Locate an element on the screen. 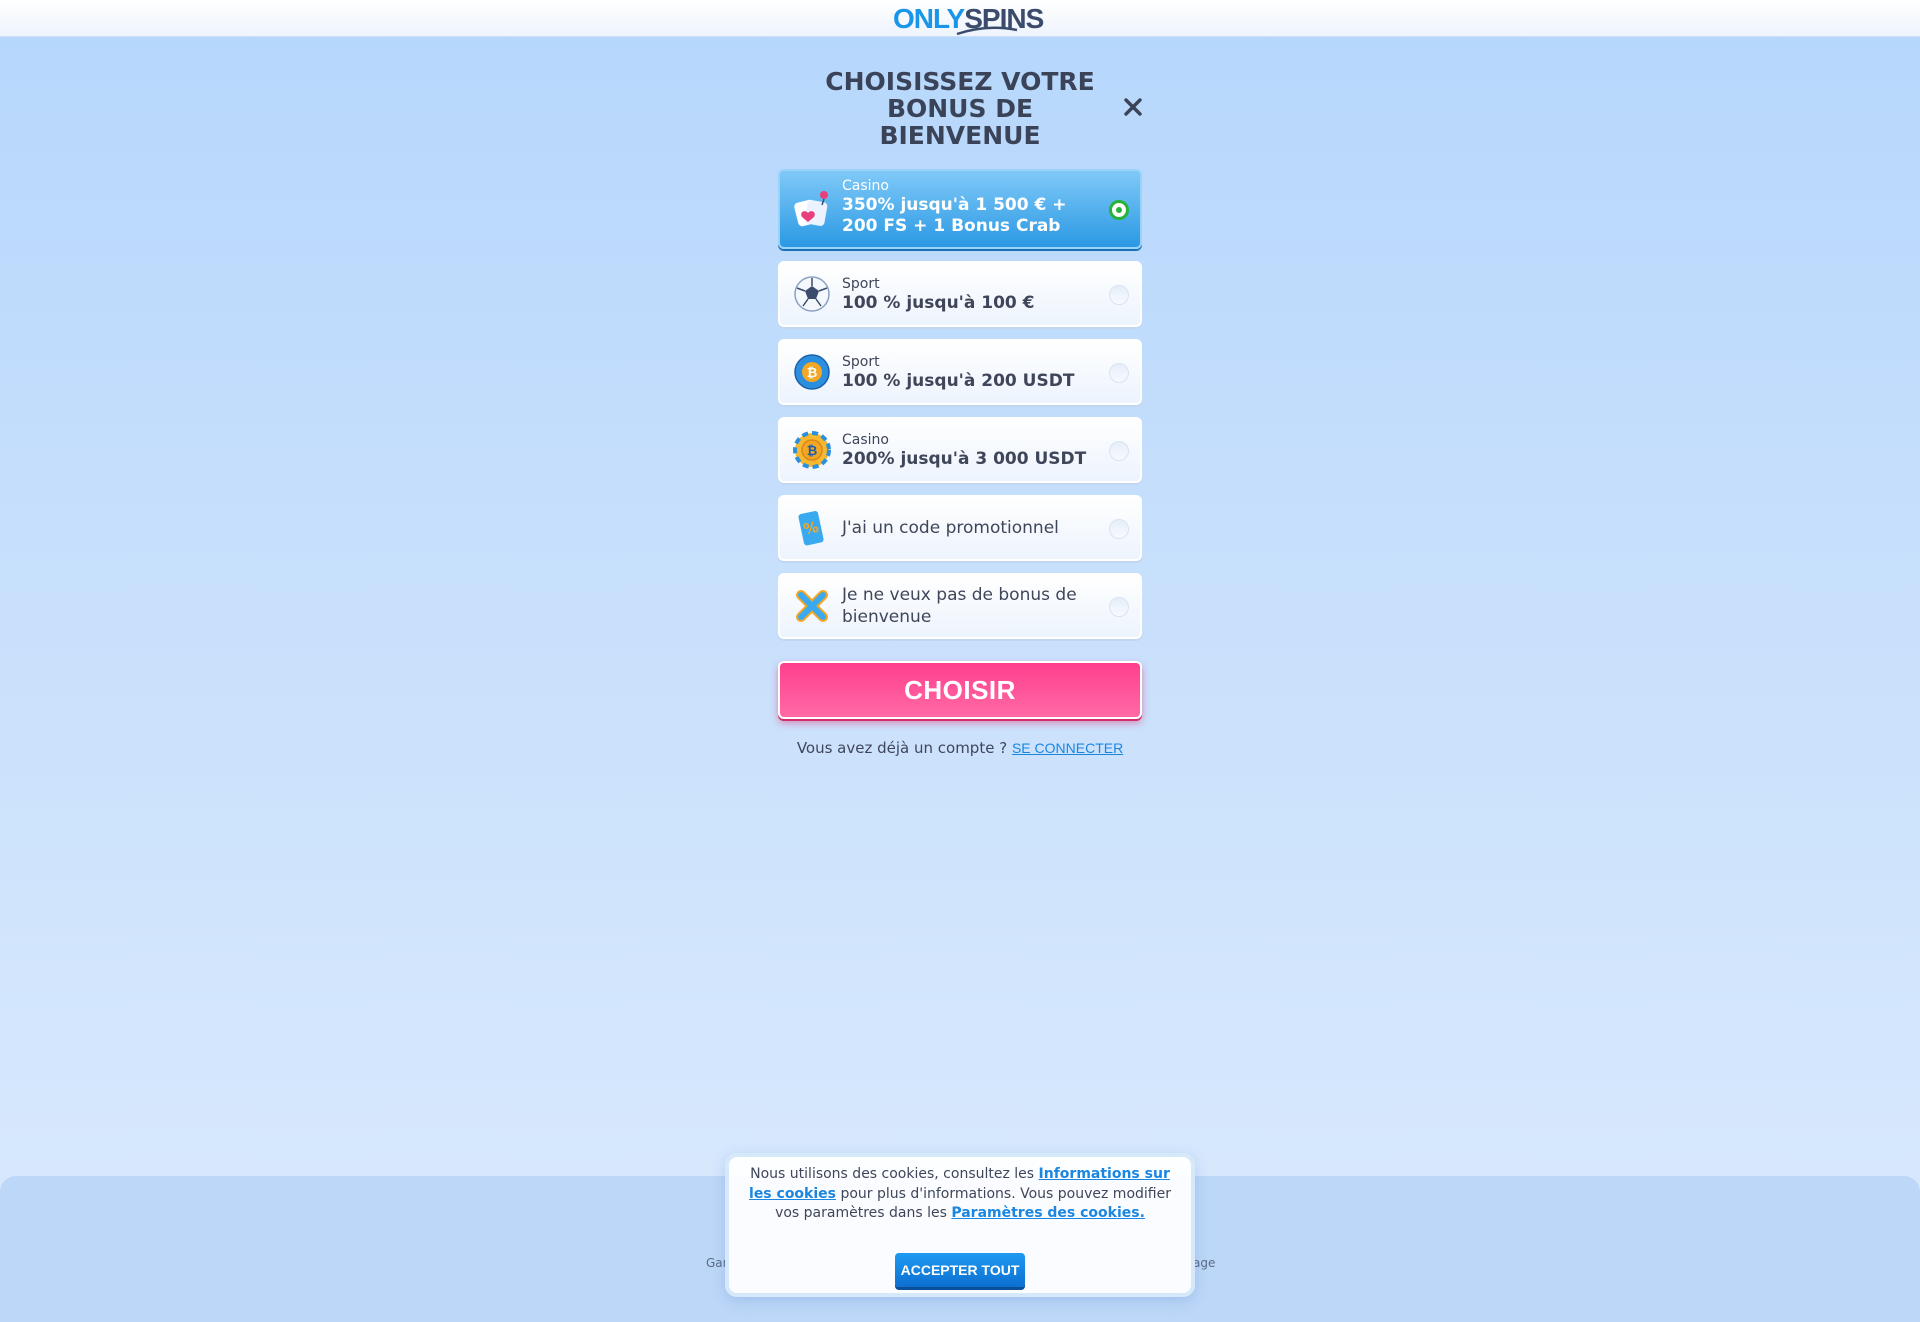 The height and width of the screenshot is (1322, 1920). promo-ticket-icon: % is located at coordinates (811, 528).